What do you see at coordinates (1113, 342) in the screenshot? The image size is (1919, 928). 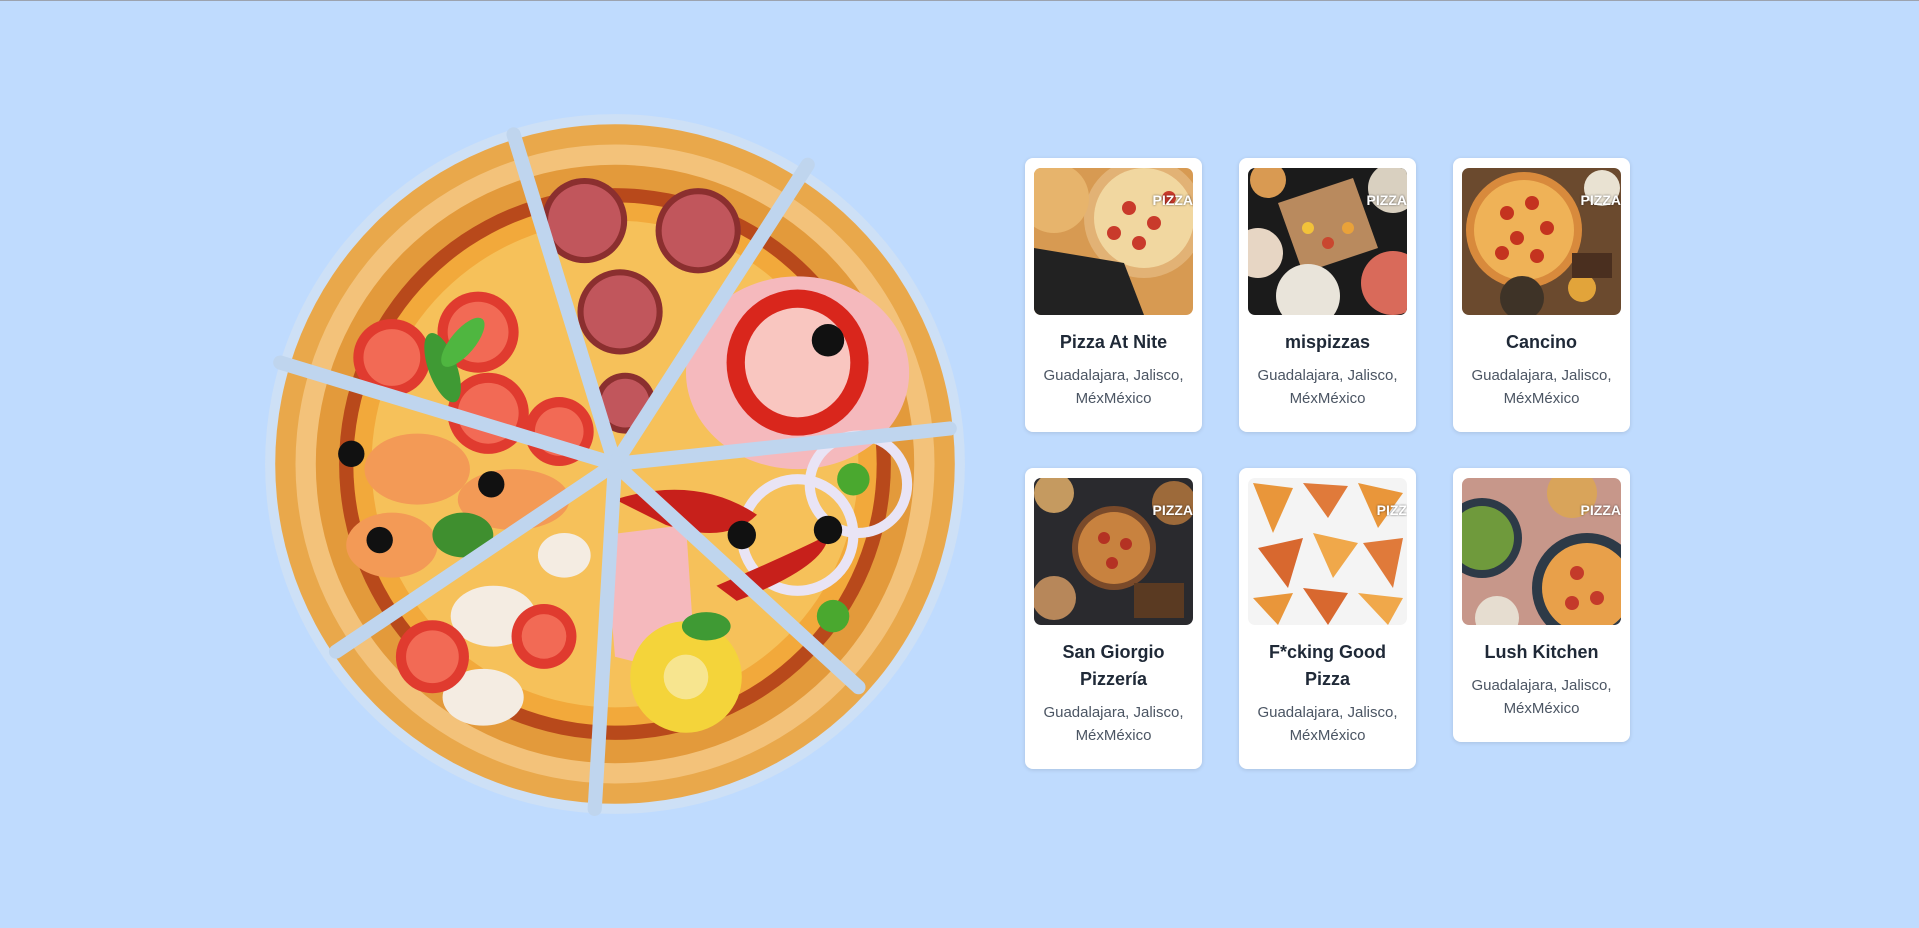 I see `restaurant-name: Pizza At Nite` at bounding box center [1113, 342].